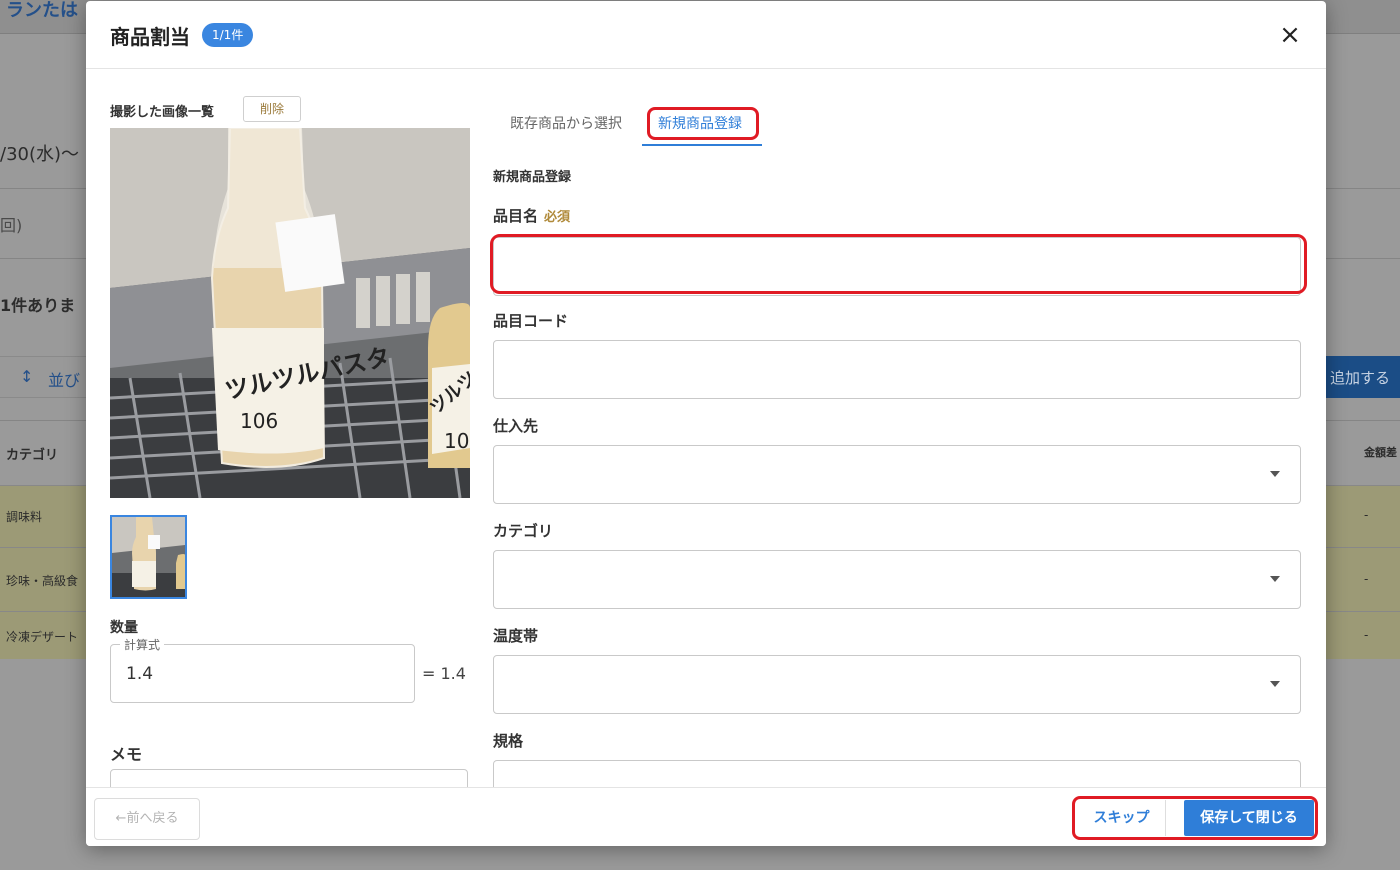 The width and height of the screenshot is (1400, 870). Describe the element at coordinates (532, 177) in the screenshot. I see `section-title: 新規商品登録` at that location.